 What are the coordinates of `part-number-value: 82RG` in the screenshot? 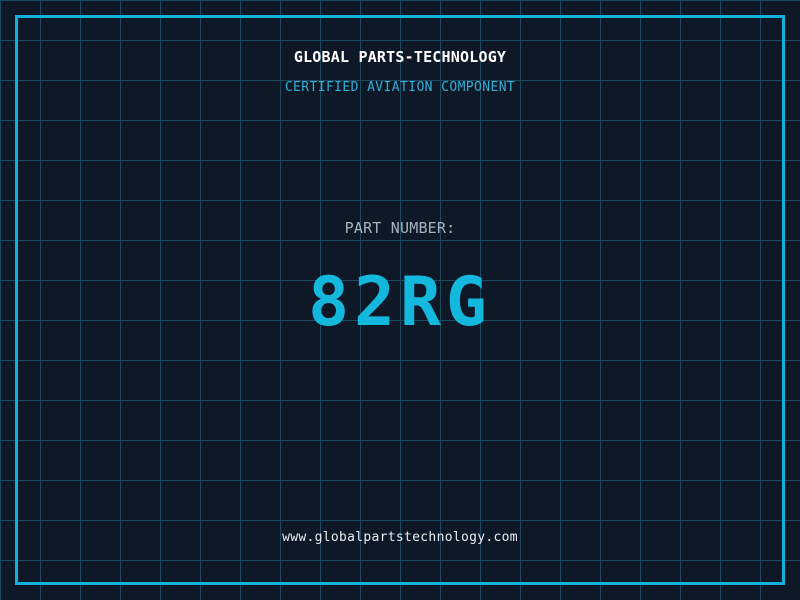 It's located at (400, 302).